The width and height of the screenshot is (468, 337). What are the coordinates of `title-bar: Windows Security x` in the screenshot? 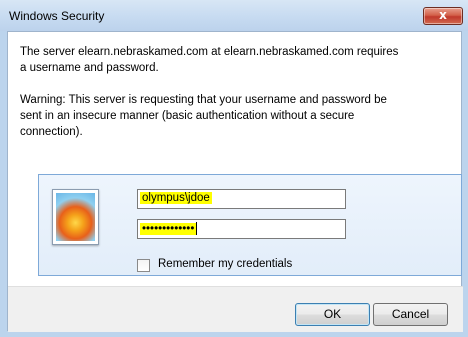 It's located at (234, 15).